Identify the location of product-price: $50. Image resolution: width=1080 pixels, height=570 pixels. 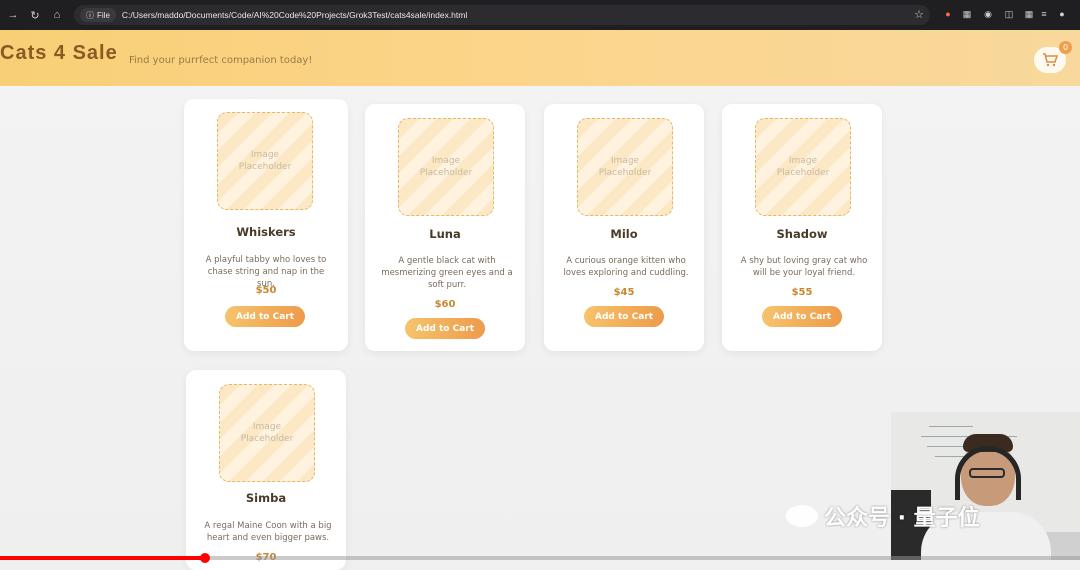
(266, 290).